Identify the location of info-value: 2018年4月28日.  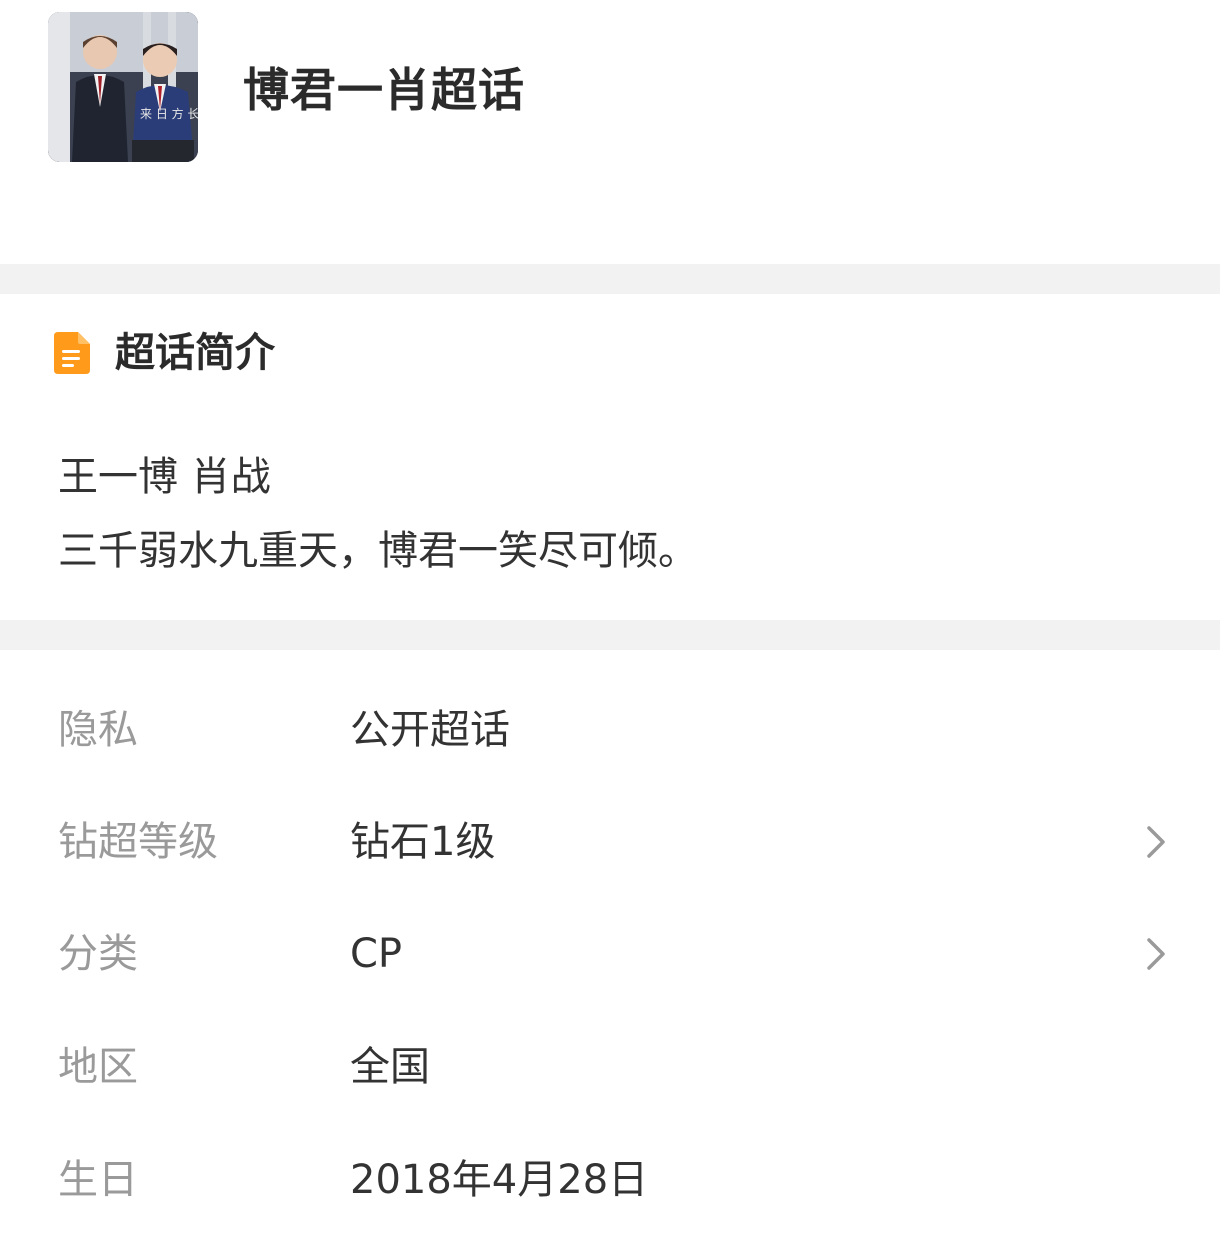
(499, 1180).